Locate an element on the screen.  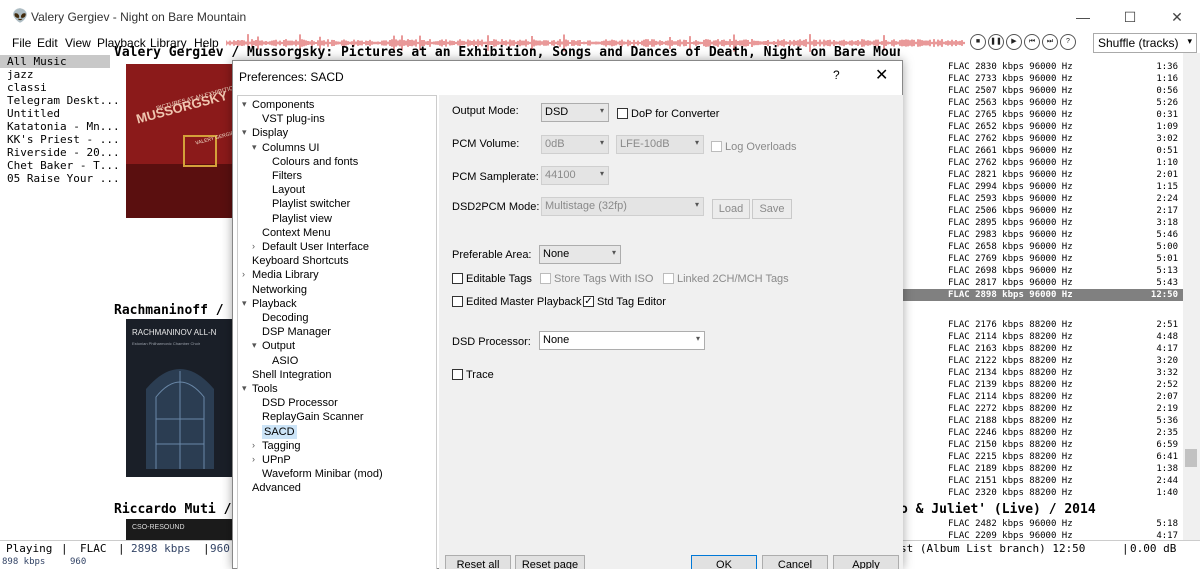
track-row: FLAC 2209 kbps 96000 Hz 4:17 is located at coordinates (1041, 535).